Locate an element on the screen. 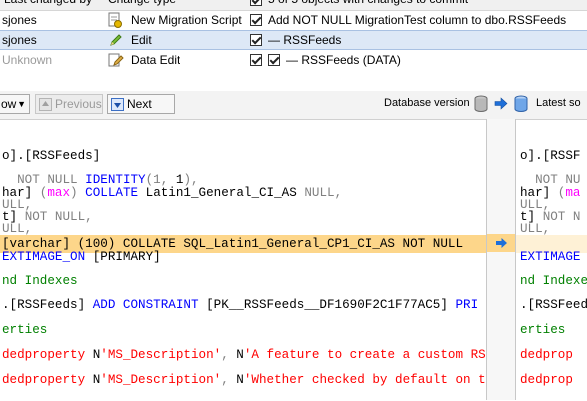 The width and height of the screenshot is (587, 401). database-icon is located at coordinates (481, 104).